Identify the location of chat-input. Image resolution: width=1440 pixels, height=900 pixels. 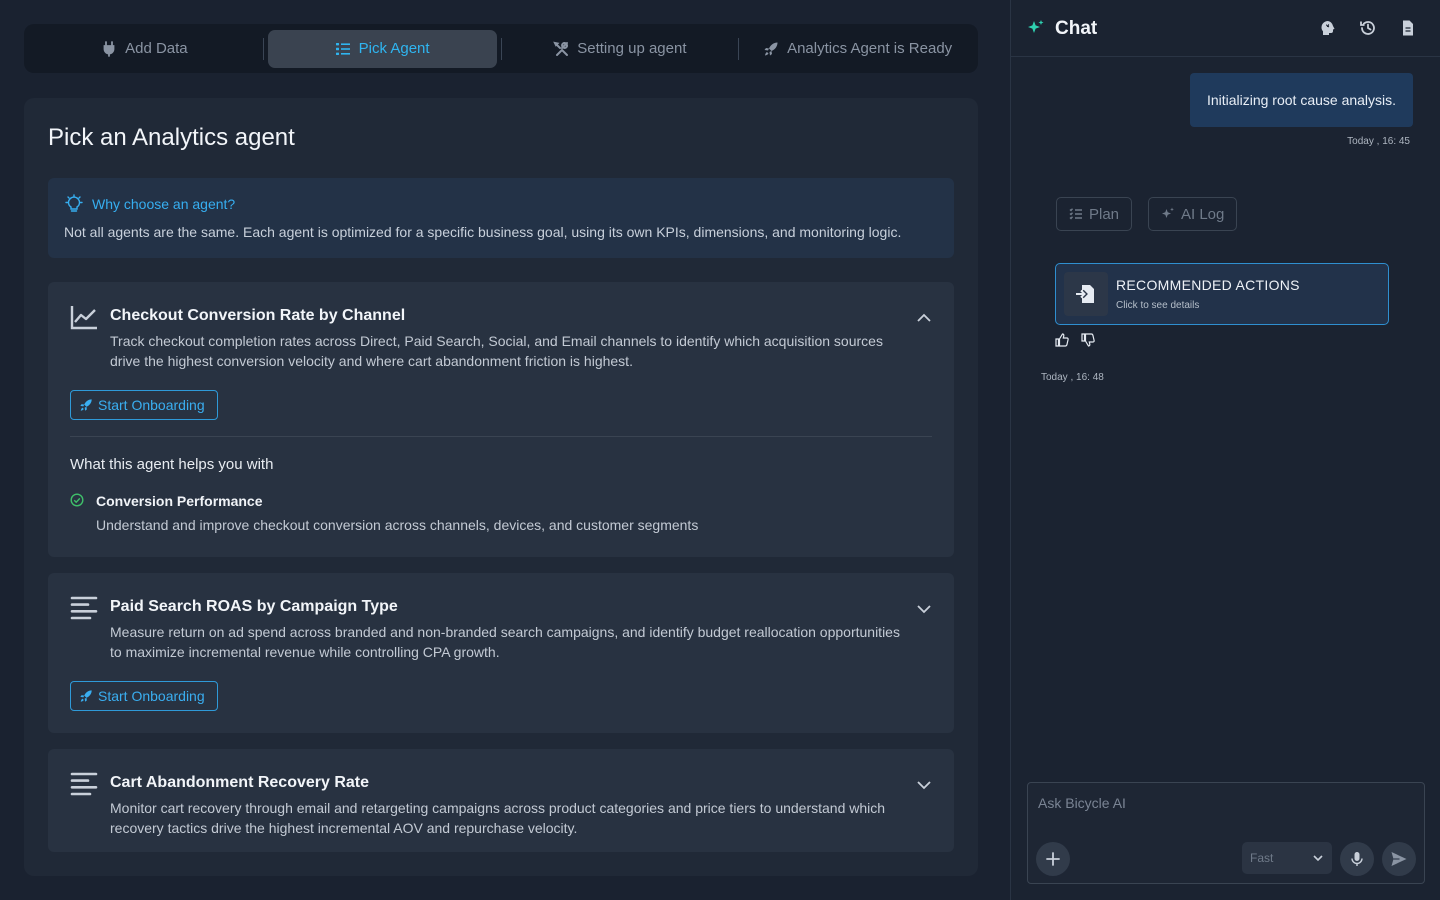
(1223, 810).